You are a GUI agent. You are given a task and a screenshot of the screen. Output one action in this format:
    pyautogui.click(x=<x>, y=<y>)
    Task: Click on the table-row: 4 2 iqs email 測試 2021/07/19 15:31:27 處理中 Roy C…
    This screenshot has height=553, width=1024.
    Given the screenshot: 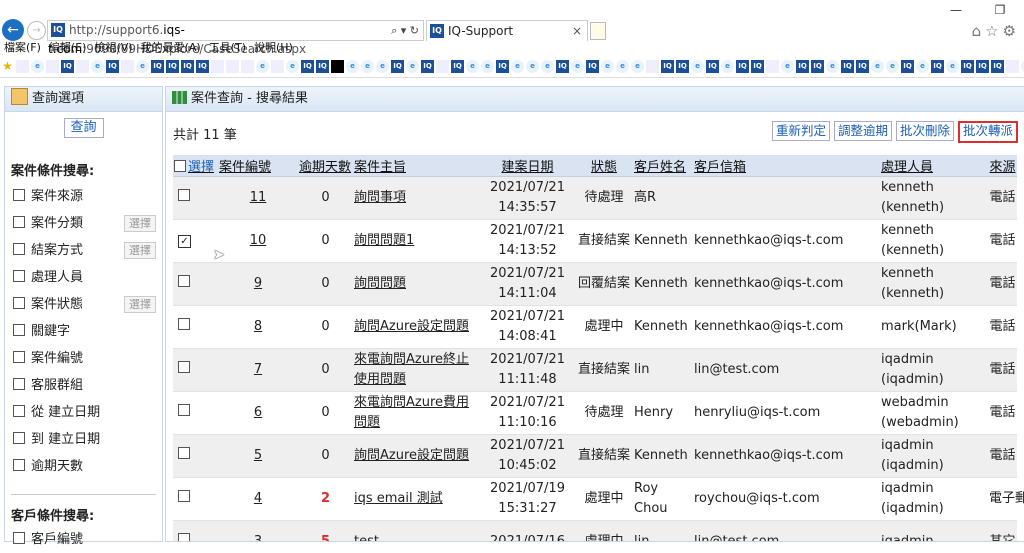 What is the action you would take?
    pyautogui.click(x=598, y=499)
    